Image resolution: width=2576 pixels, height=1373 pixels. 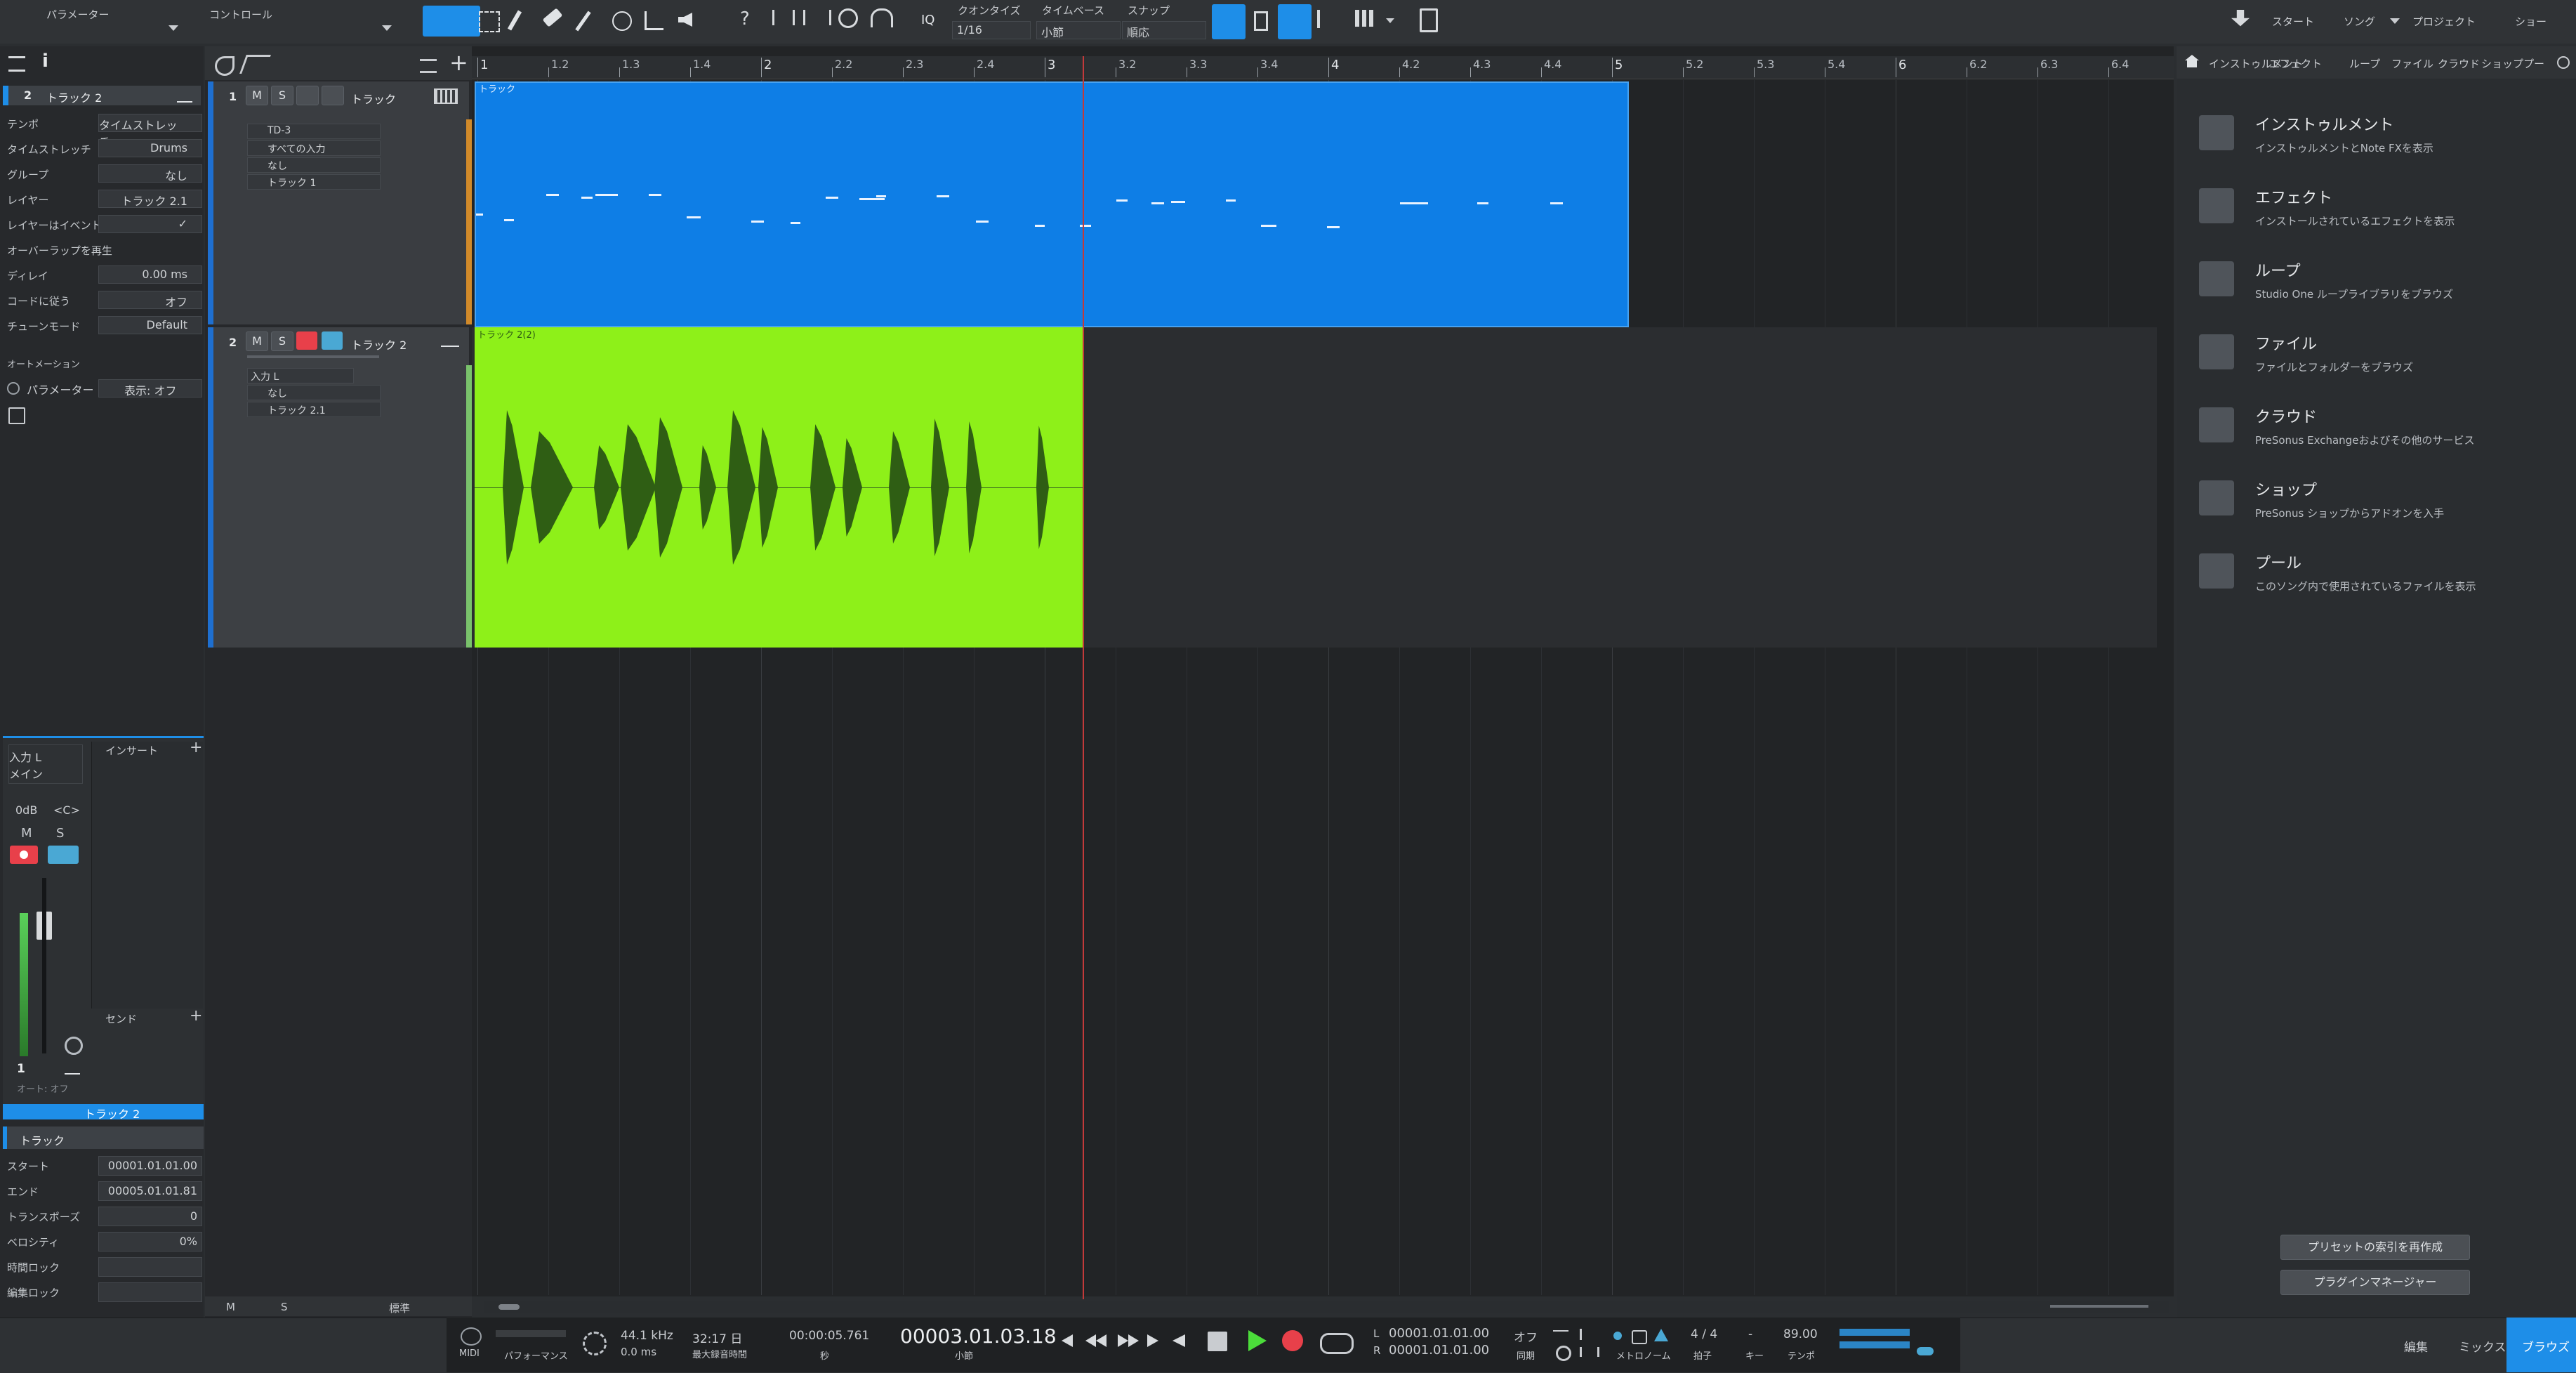 I want to click on track-1-output: トラック 1, so click(x=314, y=182).